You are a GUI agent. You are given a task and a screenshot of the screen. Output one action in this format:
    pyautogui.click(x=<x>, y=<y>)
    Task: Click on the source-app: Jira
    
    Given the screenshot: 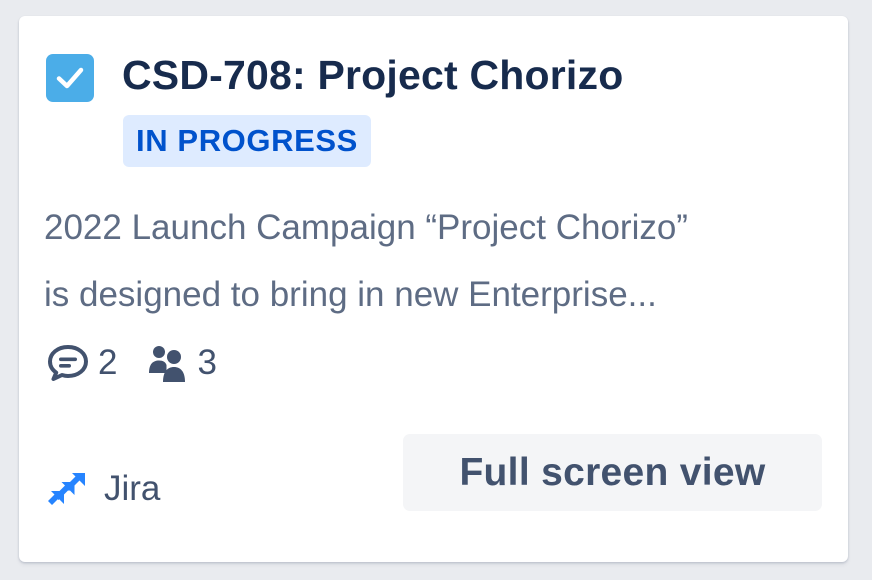 What is the action you would take?
    pyautogui.click(x=103, y=489)
    